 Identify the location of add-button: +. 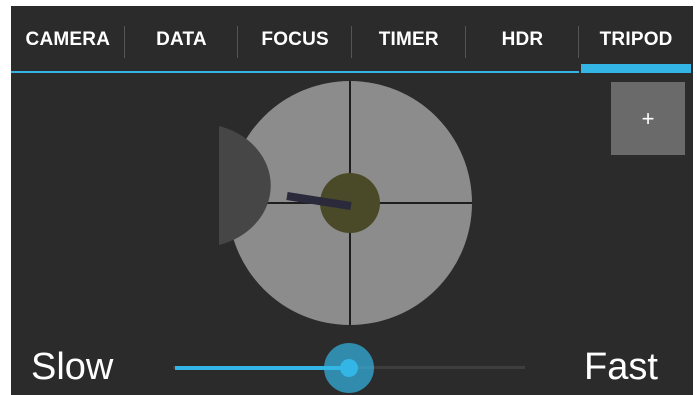
(648, 118).